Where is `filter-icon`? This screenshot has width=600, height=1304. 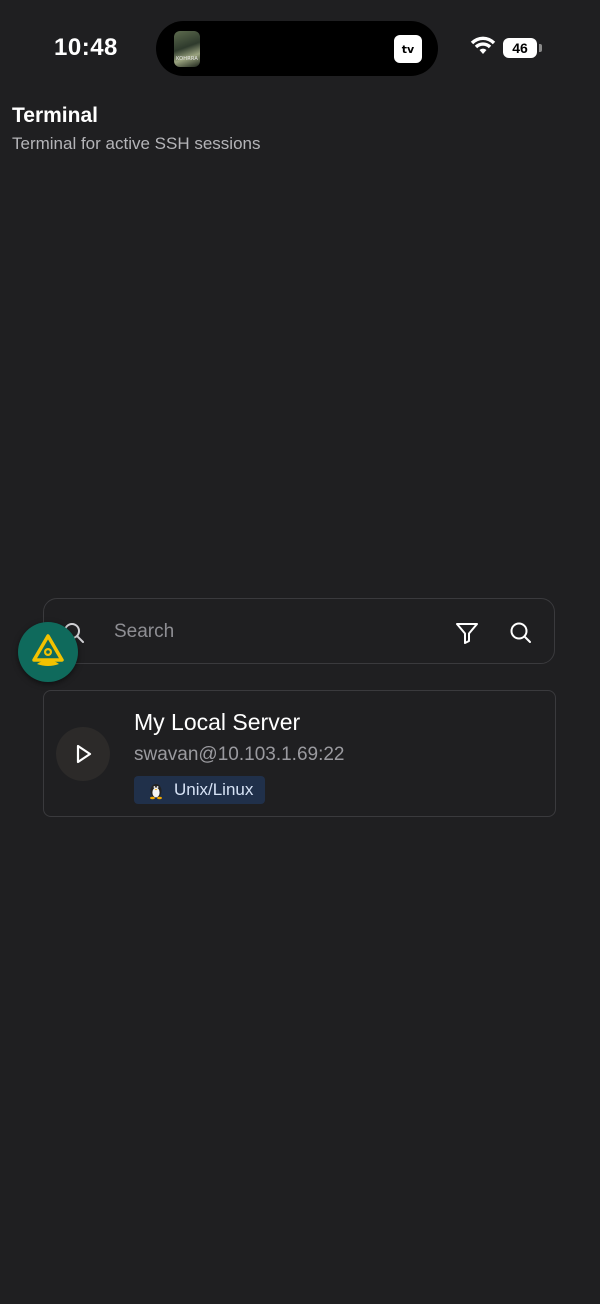
filter-icon is located at coordinates (467, 633).